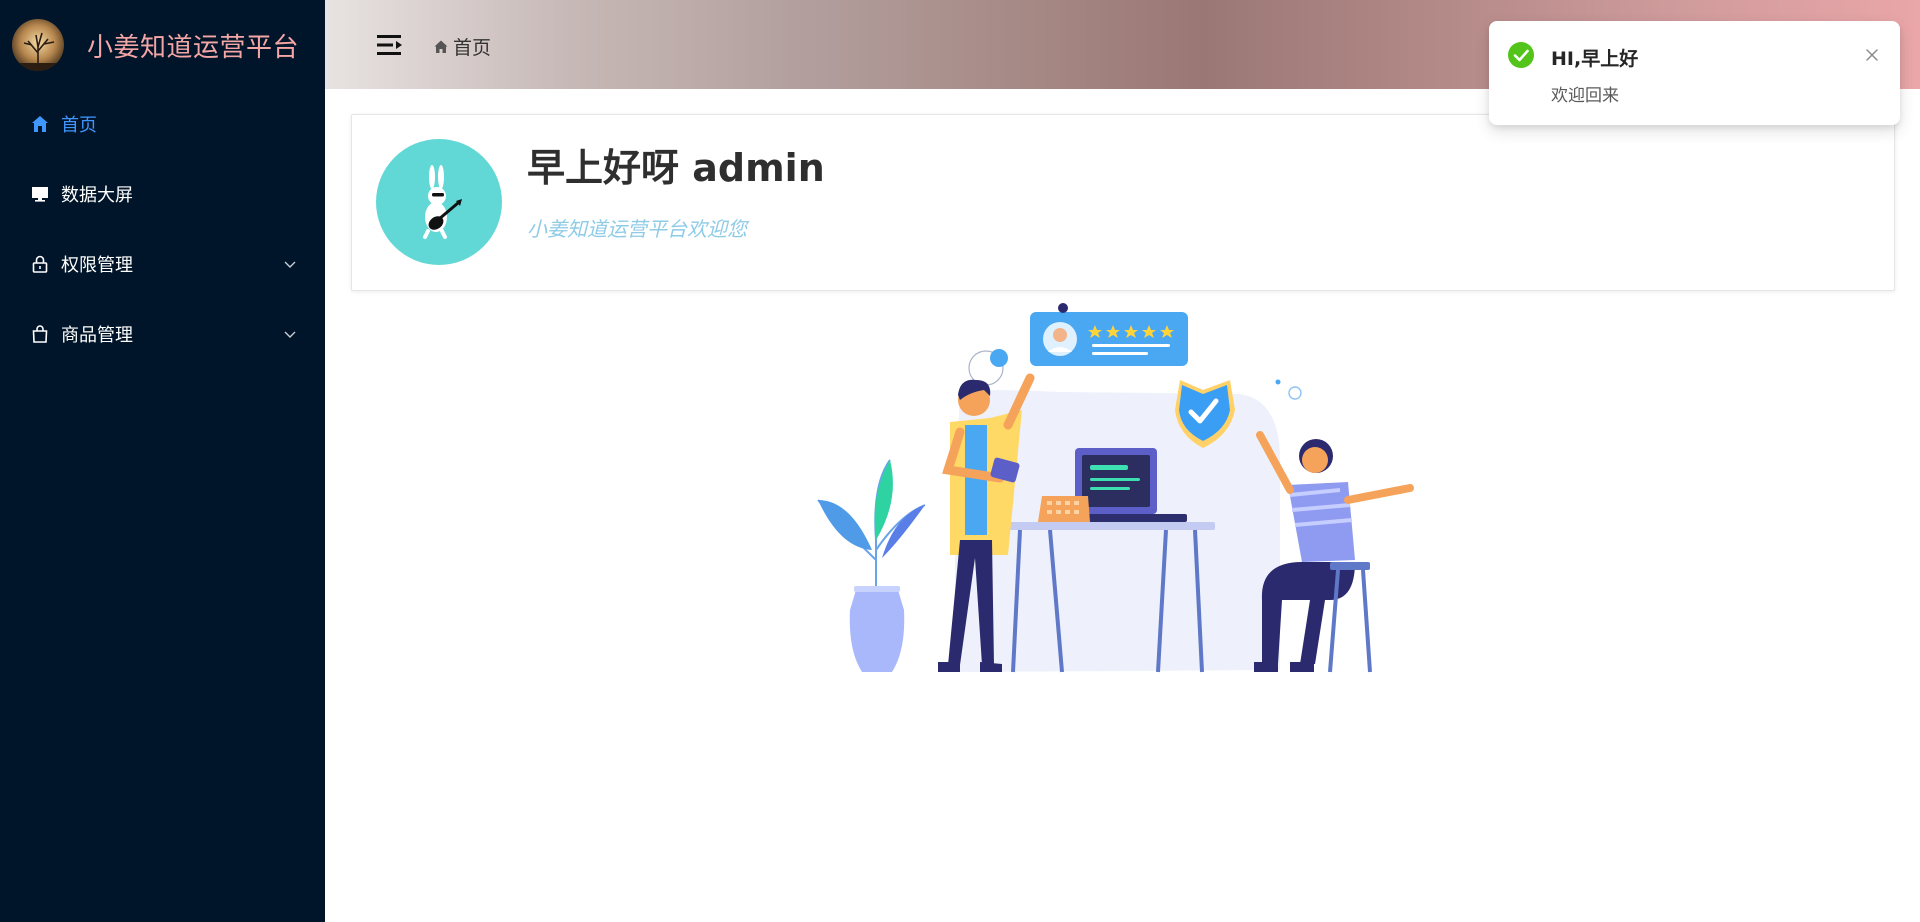  What do you see at coordinates (1872, 55) in the screenshot?
I see `close-icon` at bounding box center [1872, 55].